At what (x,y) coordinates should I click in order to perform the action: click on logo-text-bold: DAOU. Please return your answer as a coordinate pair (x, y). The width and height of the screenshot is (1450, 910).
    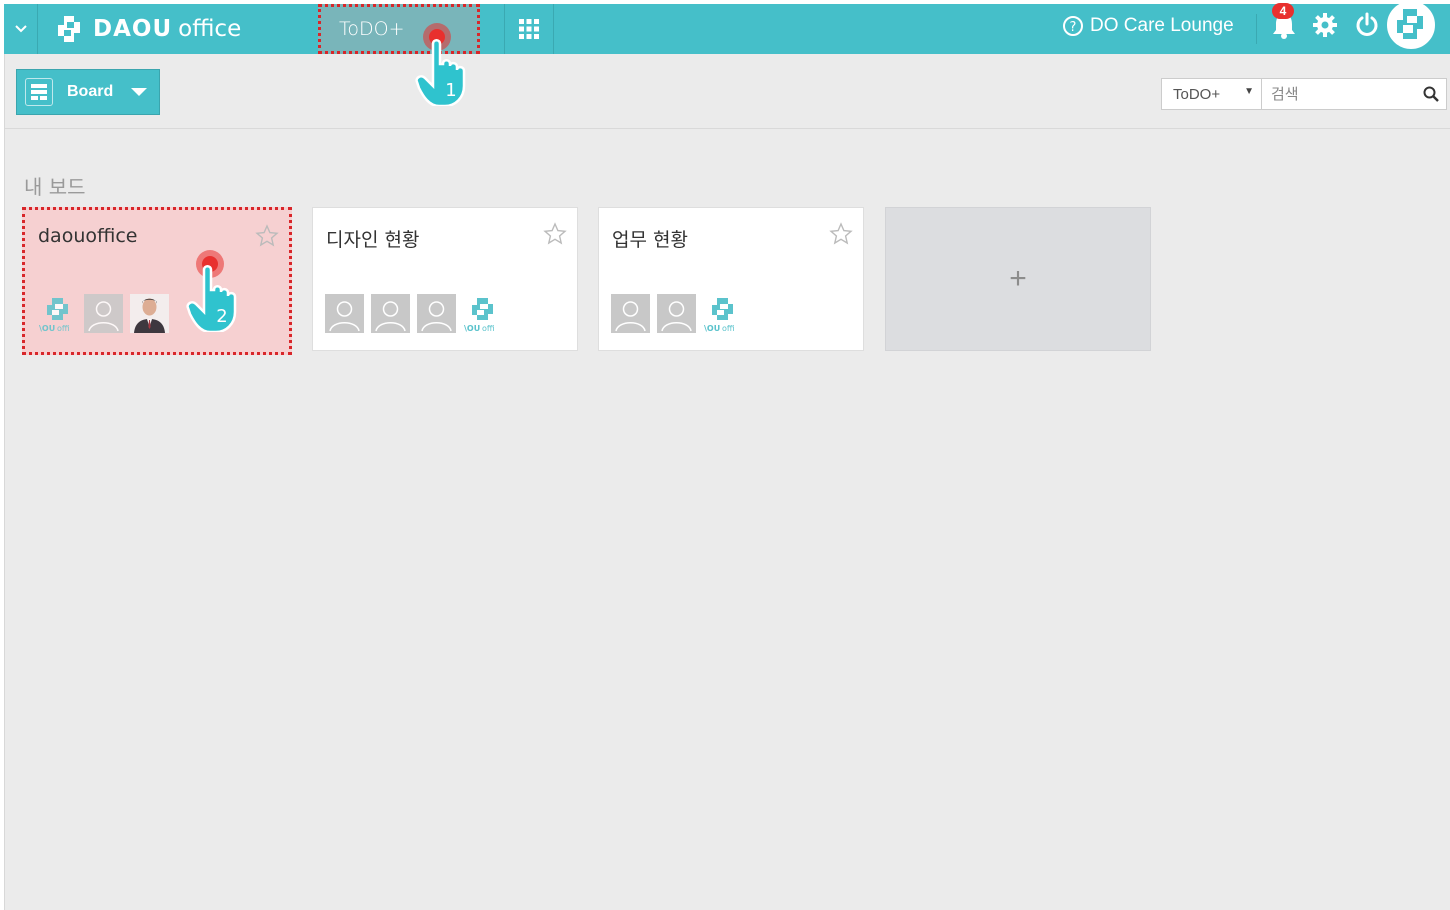
    Looking at the image, I should click on (133, 29).